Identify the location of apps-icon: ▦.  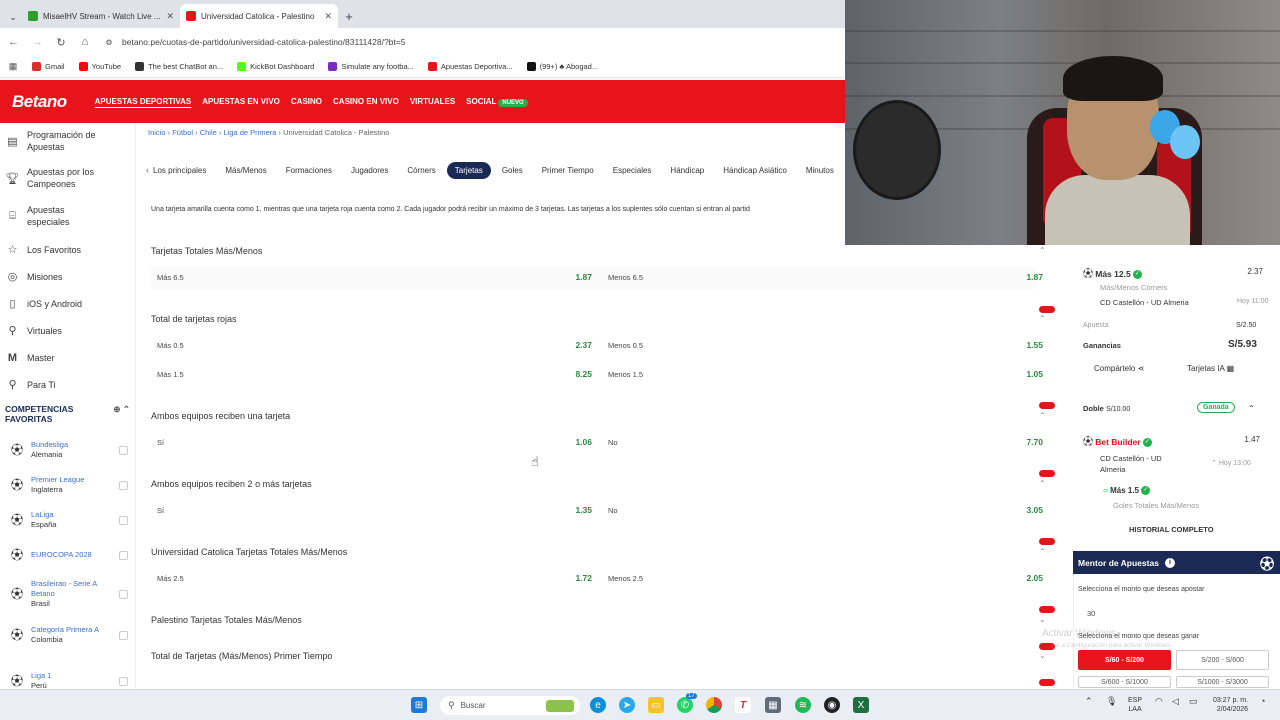
(13, 66).